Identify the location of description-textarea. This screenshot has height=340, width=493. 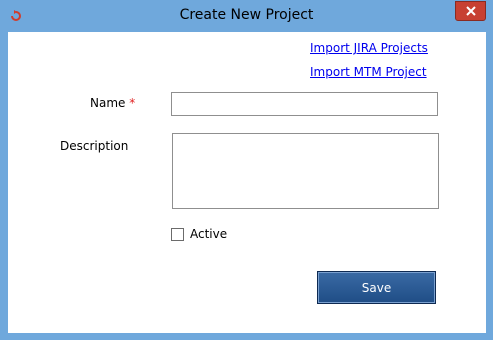
(305, 171).